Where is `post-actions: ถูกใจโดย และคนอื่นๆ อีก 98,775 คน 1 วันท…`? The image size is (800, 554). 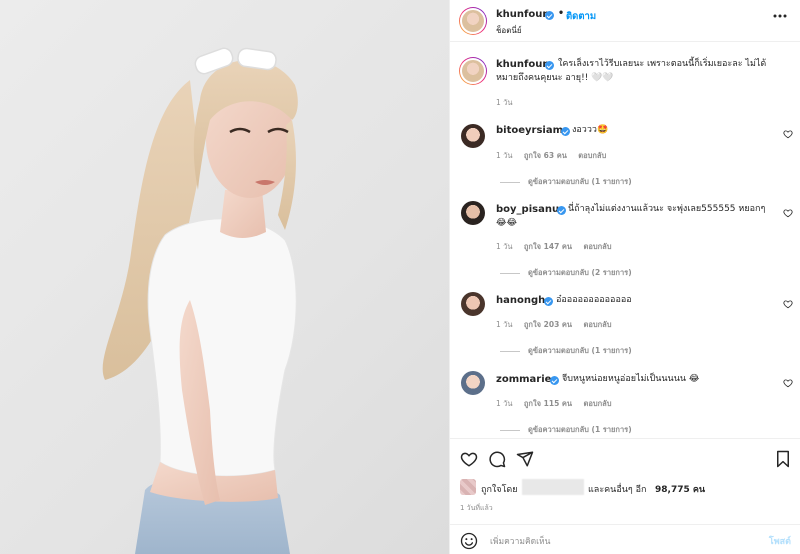 post-actions: ถูกใจโดย และคนอื่นๆ อีก 98,775 คน 1 วันท… is located at coordinates (625, 496).